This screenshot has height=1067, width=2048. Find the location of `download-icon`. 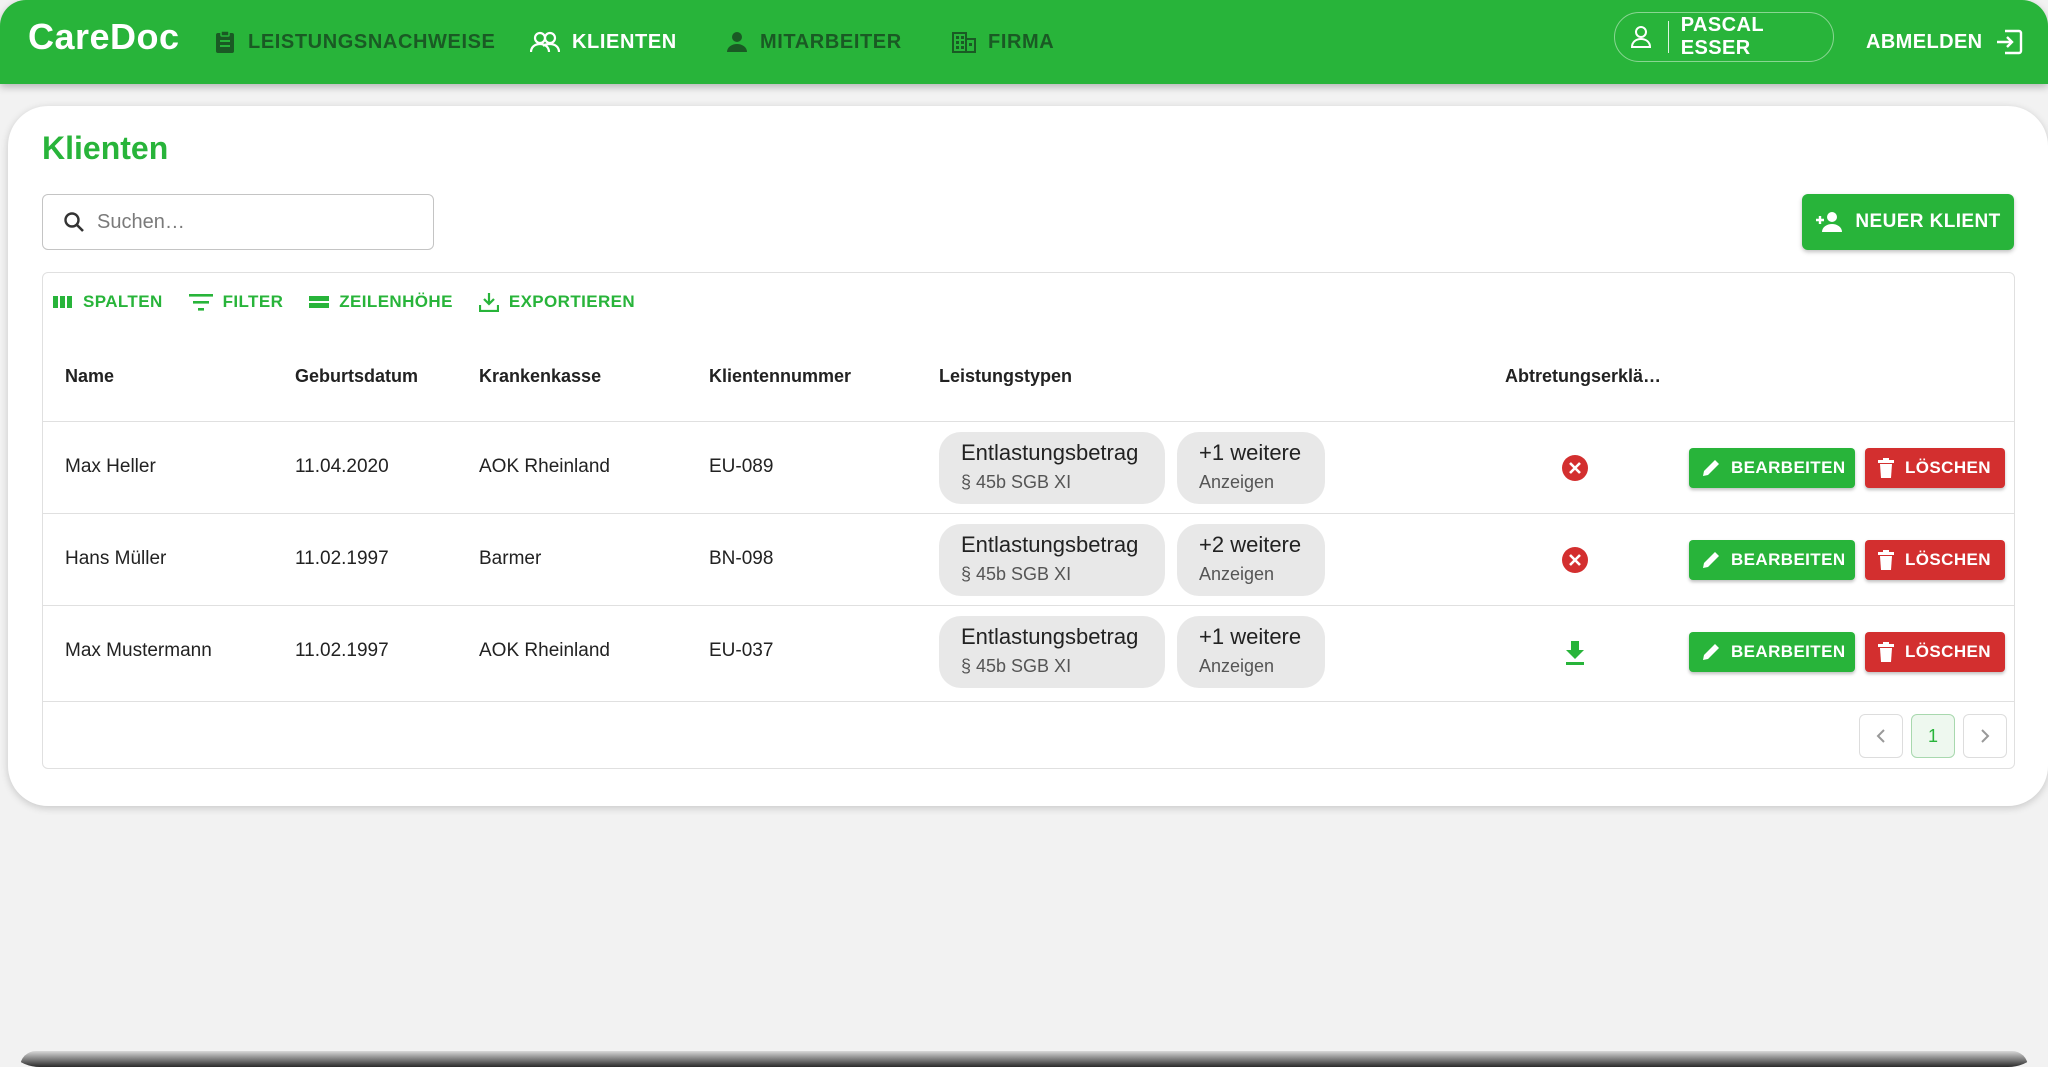

download-icon is located at coordinates (1575, 652).